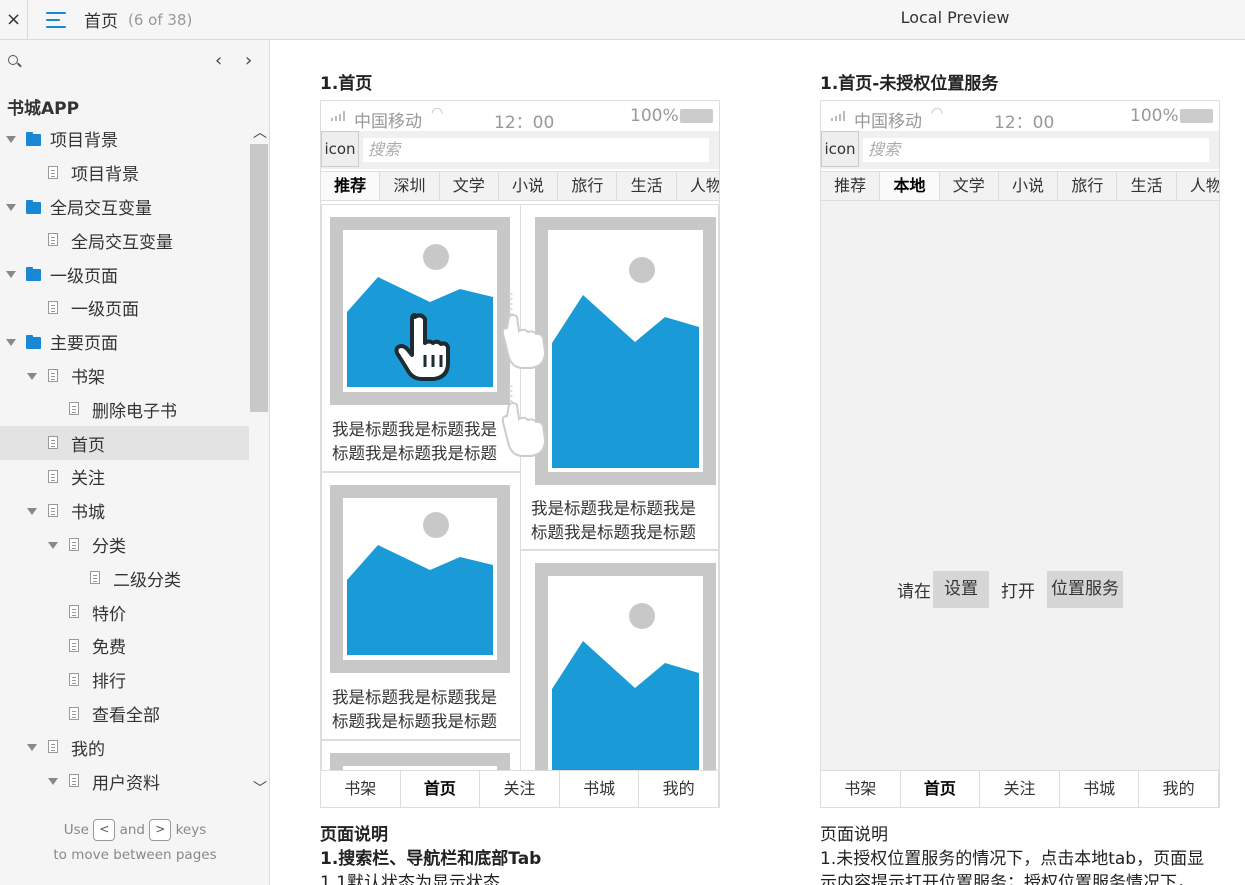 The image size is (1245, 885). What do you see at coordinates (838, 116) in the screenshot?
I see `signal-icon` at bounding box center [838, 116].